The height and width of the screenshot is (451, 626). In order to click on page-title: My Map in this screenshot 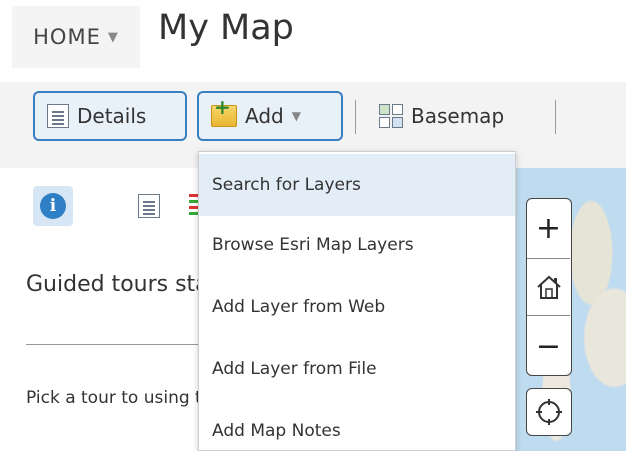, I will do `click(226, 28)`.